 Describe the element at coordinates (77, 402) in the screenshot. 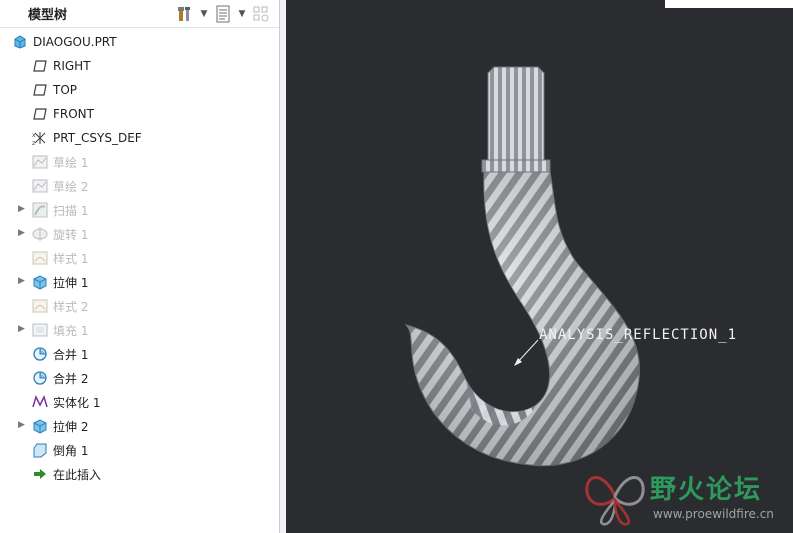

I see `tree-item-label: 实体化 1` at that location.